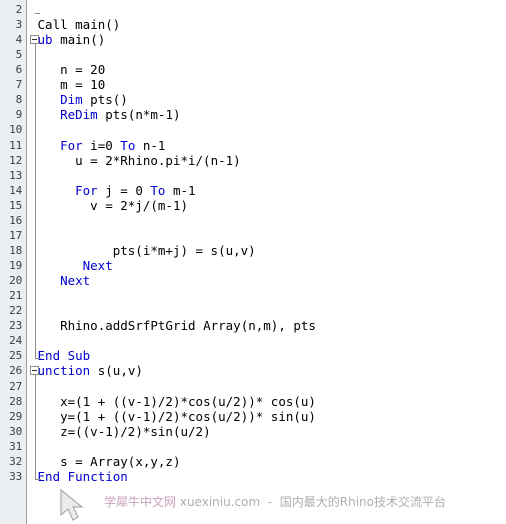 The image size is (506, 524). What do you see at coordinates (180, 190) in the screenshot?
I see `code-token: m-1` at bounding box center [180, 190].